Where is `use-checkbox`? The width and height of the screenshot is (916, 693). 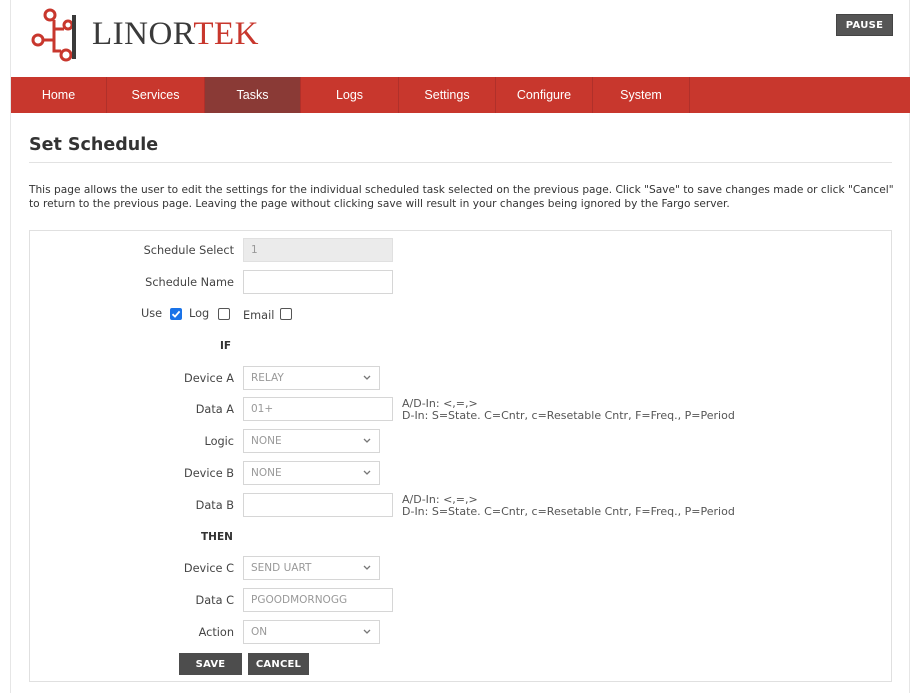
use-checkbox is located at coordinates (176, 314).